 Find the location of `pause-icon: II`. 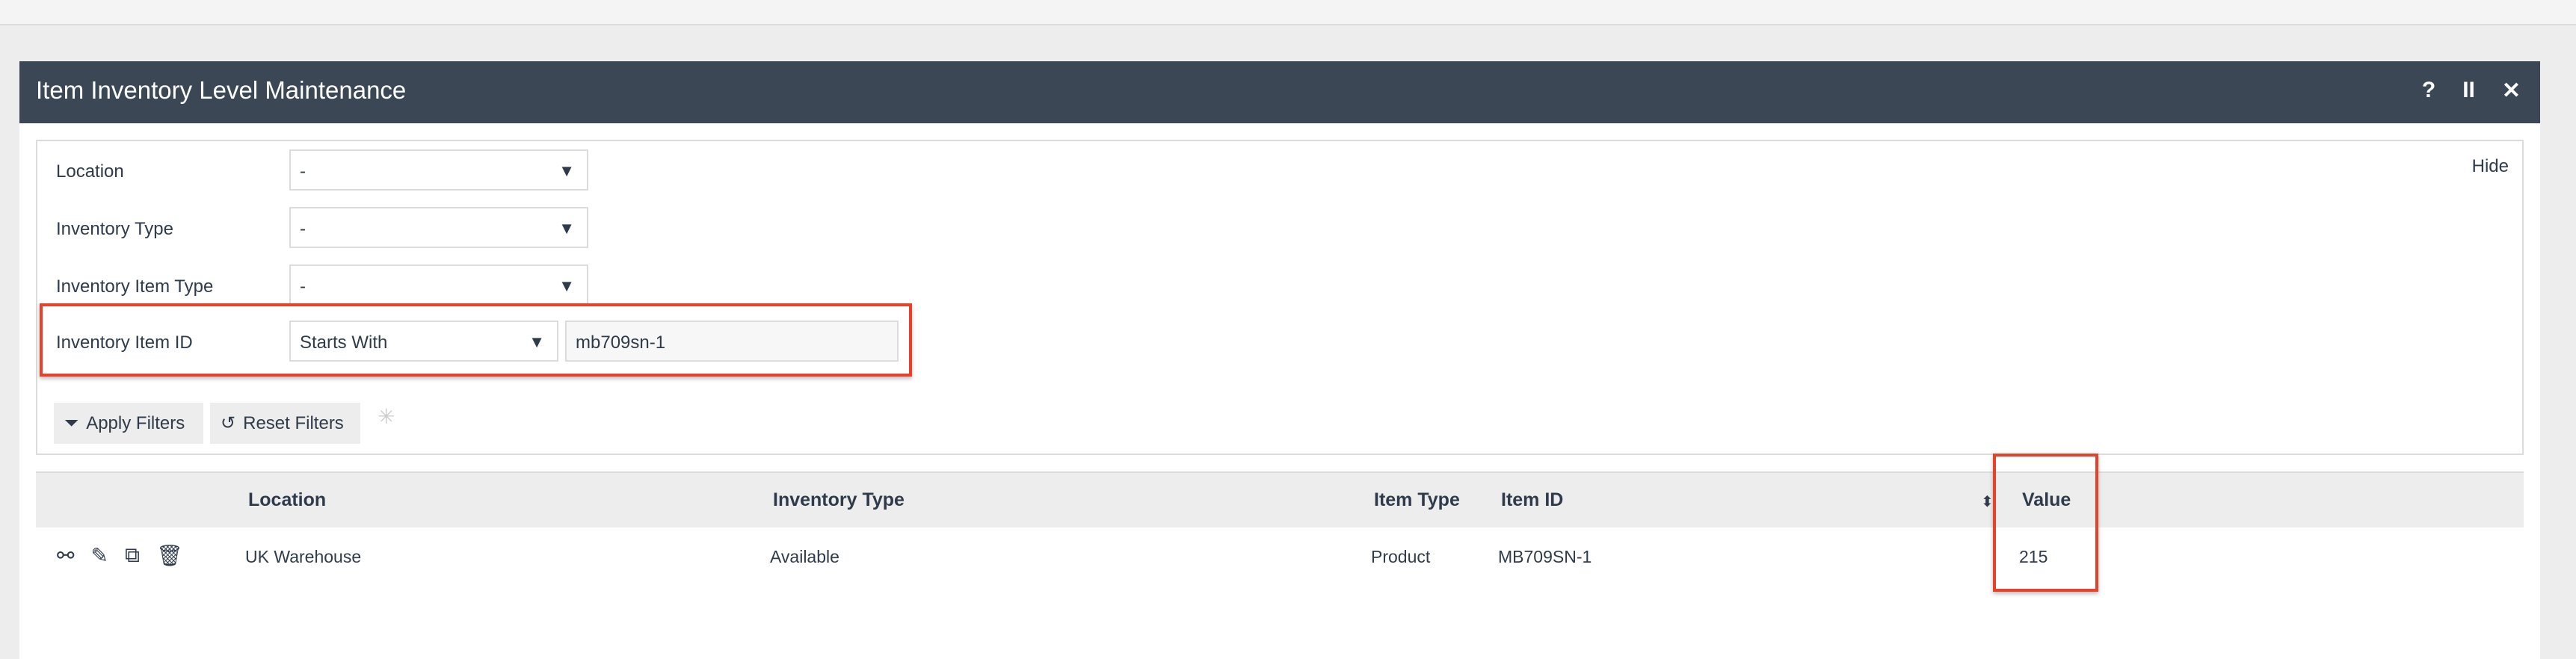

pause-icon: II is located at coordinates (2468, 91).